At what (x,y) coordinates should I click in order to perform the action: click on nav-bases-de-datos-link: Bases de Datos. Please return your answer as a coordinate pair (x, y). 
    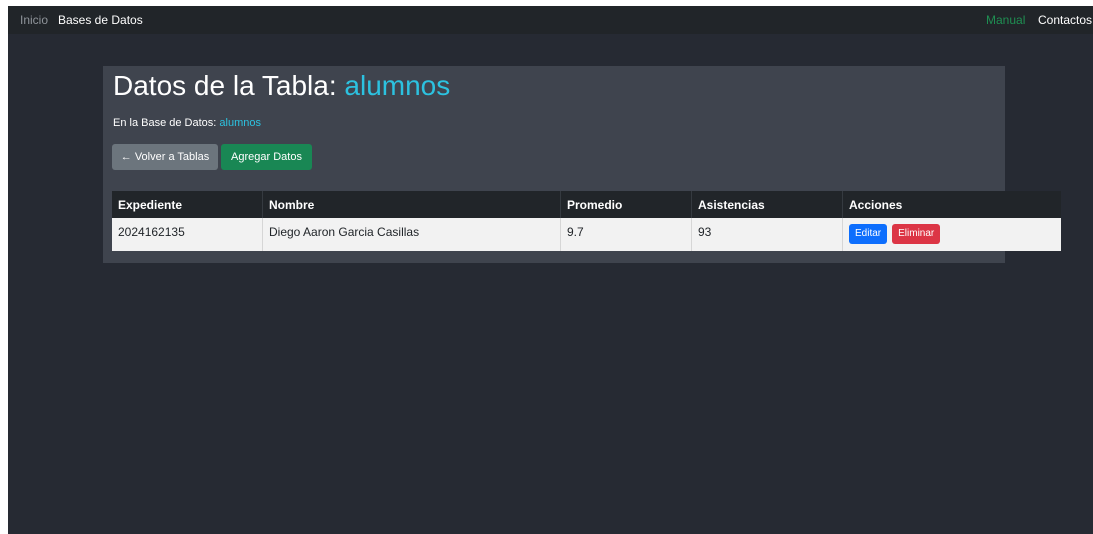
    Looking at the image, I should click on (100, 20).